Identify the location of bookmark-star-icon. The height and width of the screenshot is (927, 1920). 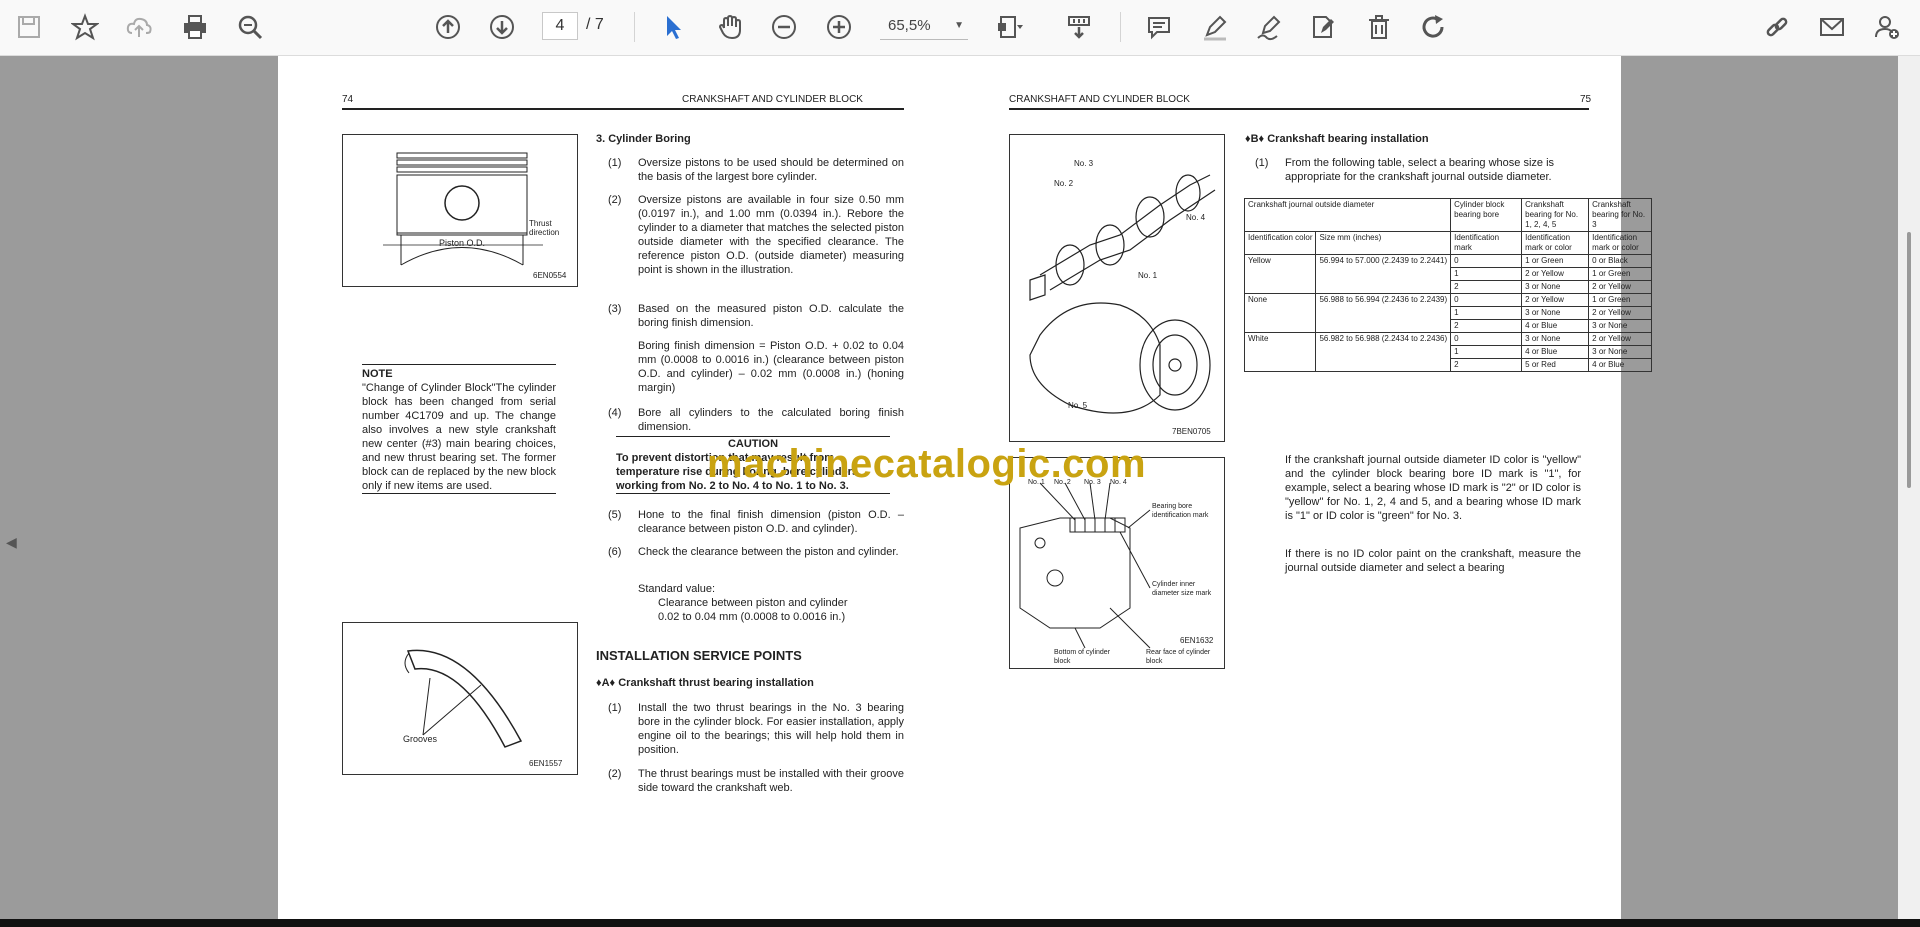
(85, 27).